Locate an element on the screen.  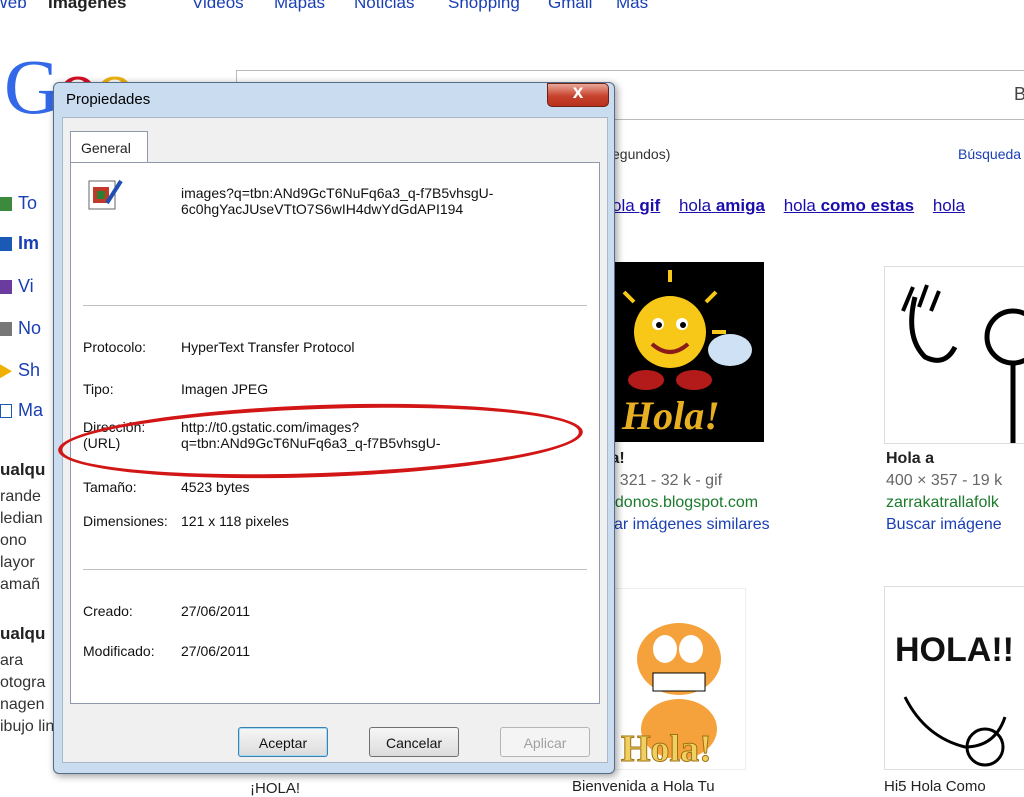
tab-general: General is located at coordinates (109, 147).